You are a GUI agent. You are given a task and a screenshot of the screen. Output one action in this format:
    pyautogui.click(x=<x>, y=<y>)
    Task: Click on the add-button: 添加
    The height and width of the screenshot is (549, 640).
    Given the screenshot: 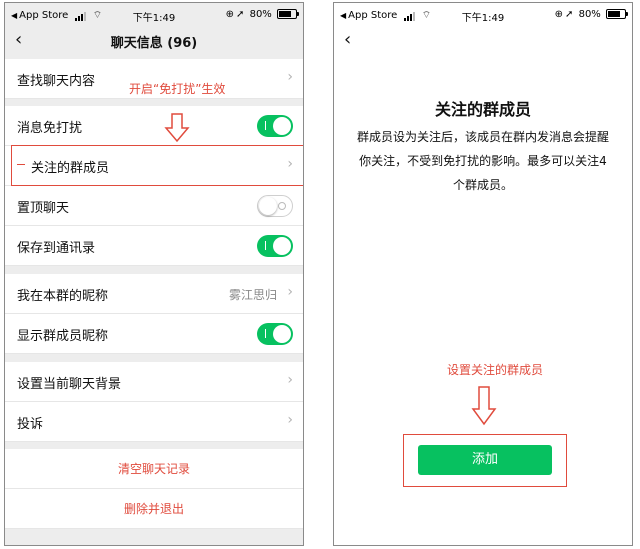 What is the action you would take?
    pyautogui.click(x=485, y=460)
    